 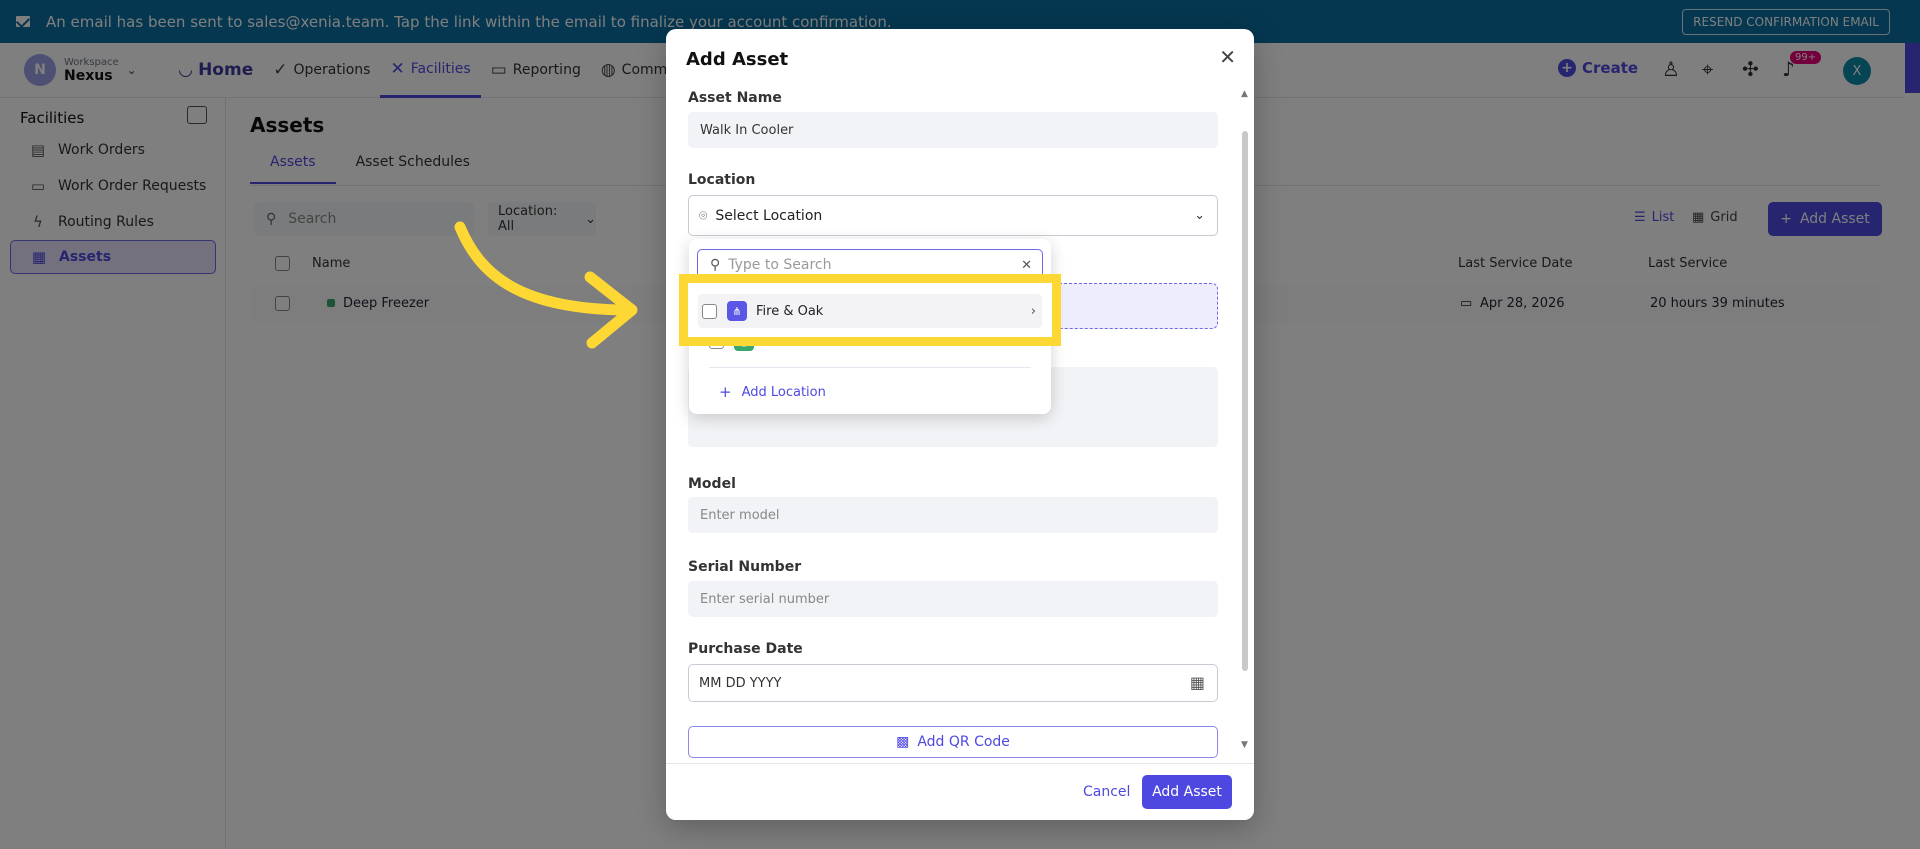 I want to click on model-label: Model, so click(x=712, y=484).